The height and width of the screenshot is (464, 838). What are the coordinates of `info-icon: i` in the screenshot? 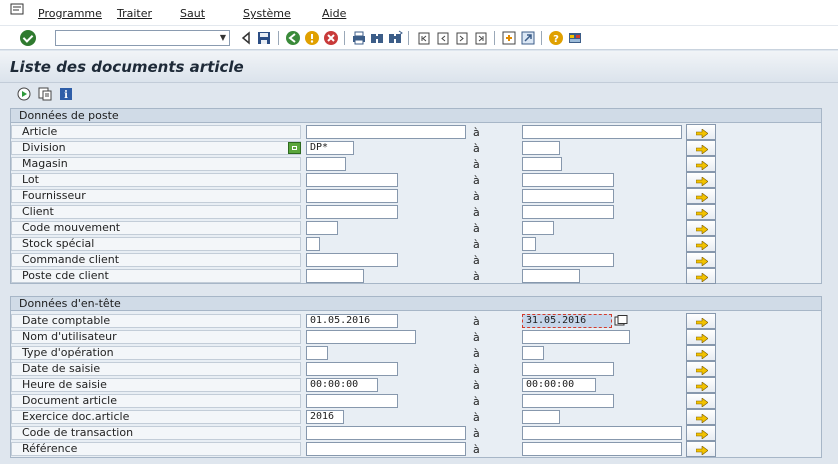 It's located at (66, 94).